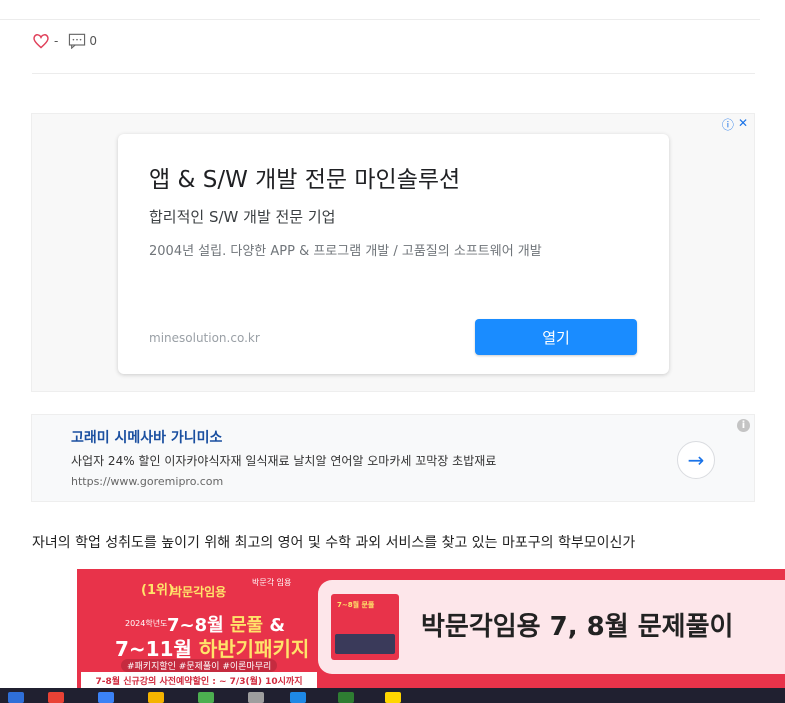  Describe the element at coordinates (56, 41) in the screenshot. I see `like-count: -` at that location.